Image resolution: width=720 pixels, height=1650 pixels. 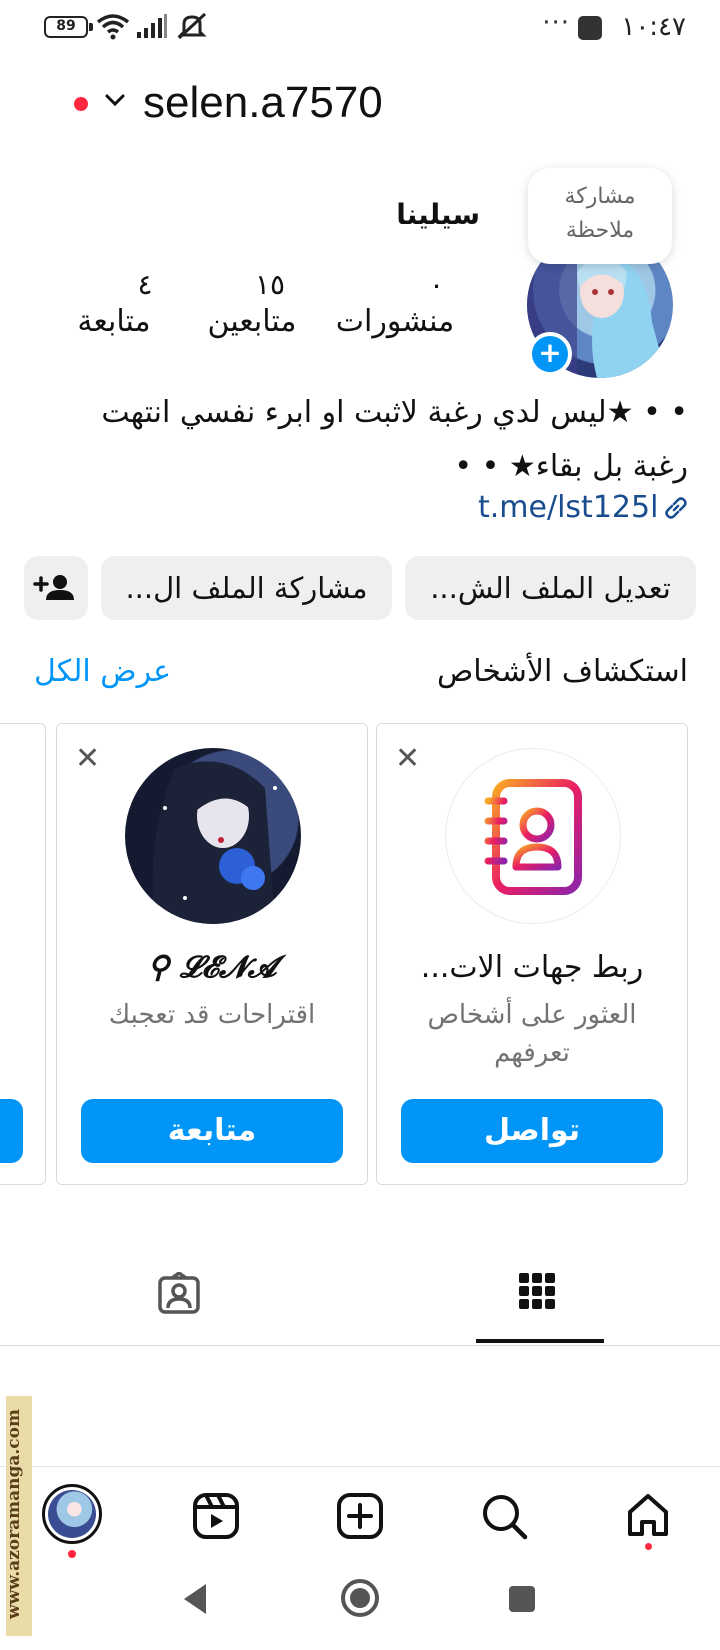 I want to click on link-icon, so click(x=676, y=508).